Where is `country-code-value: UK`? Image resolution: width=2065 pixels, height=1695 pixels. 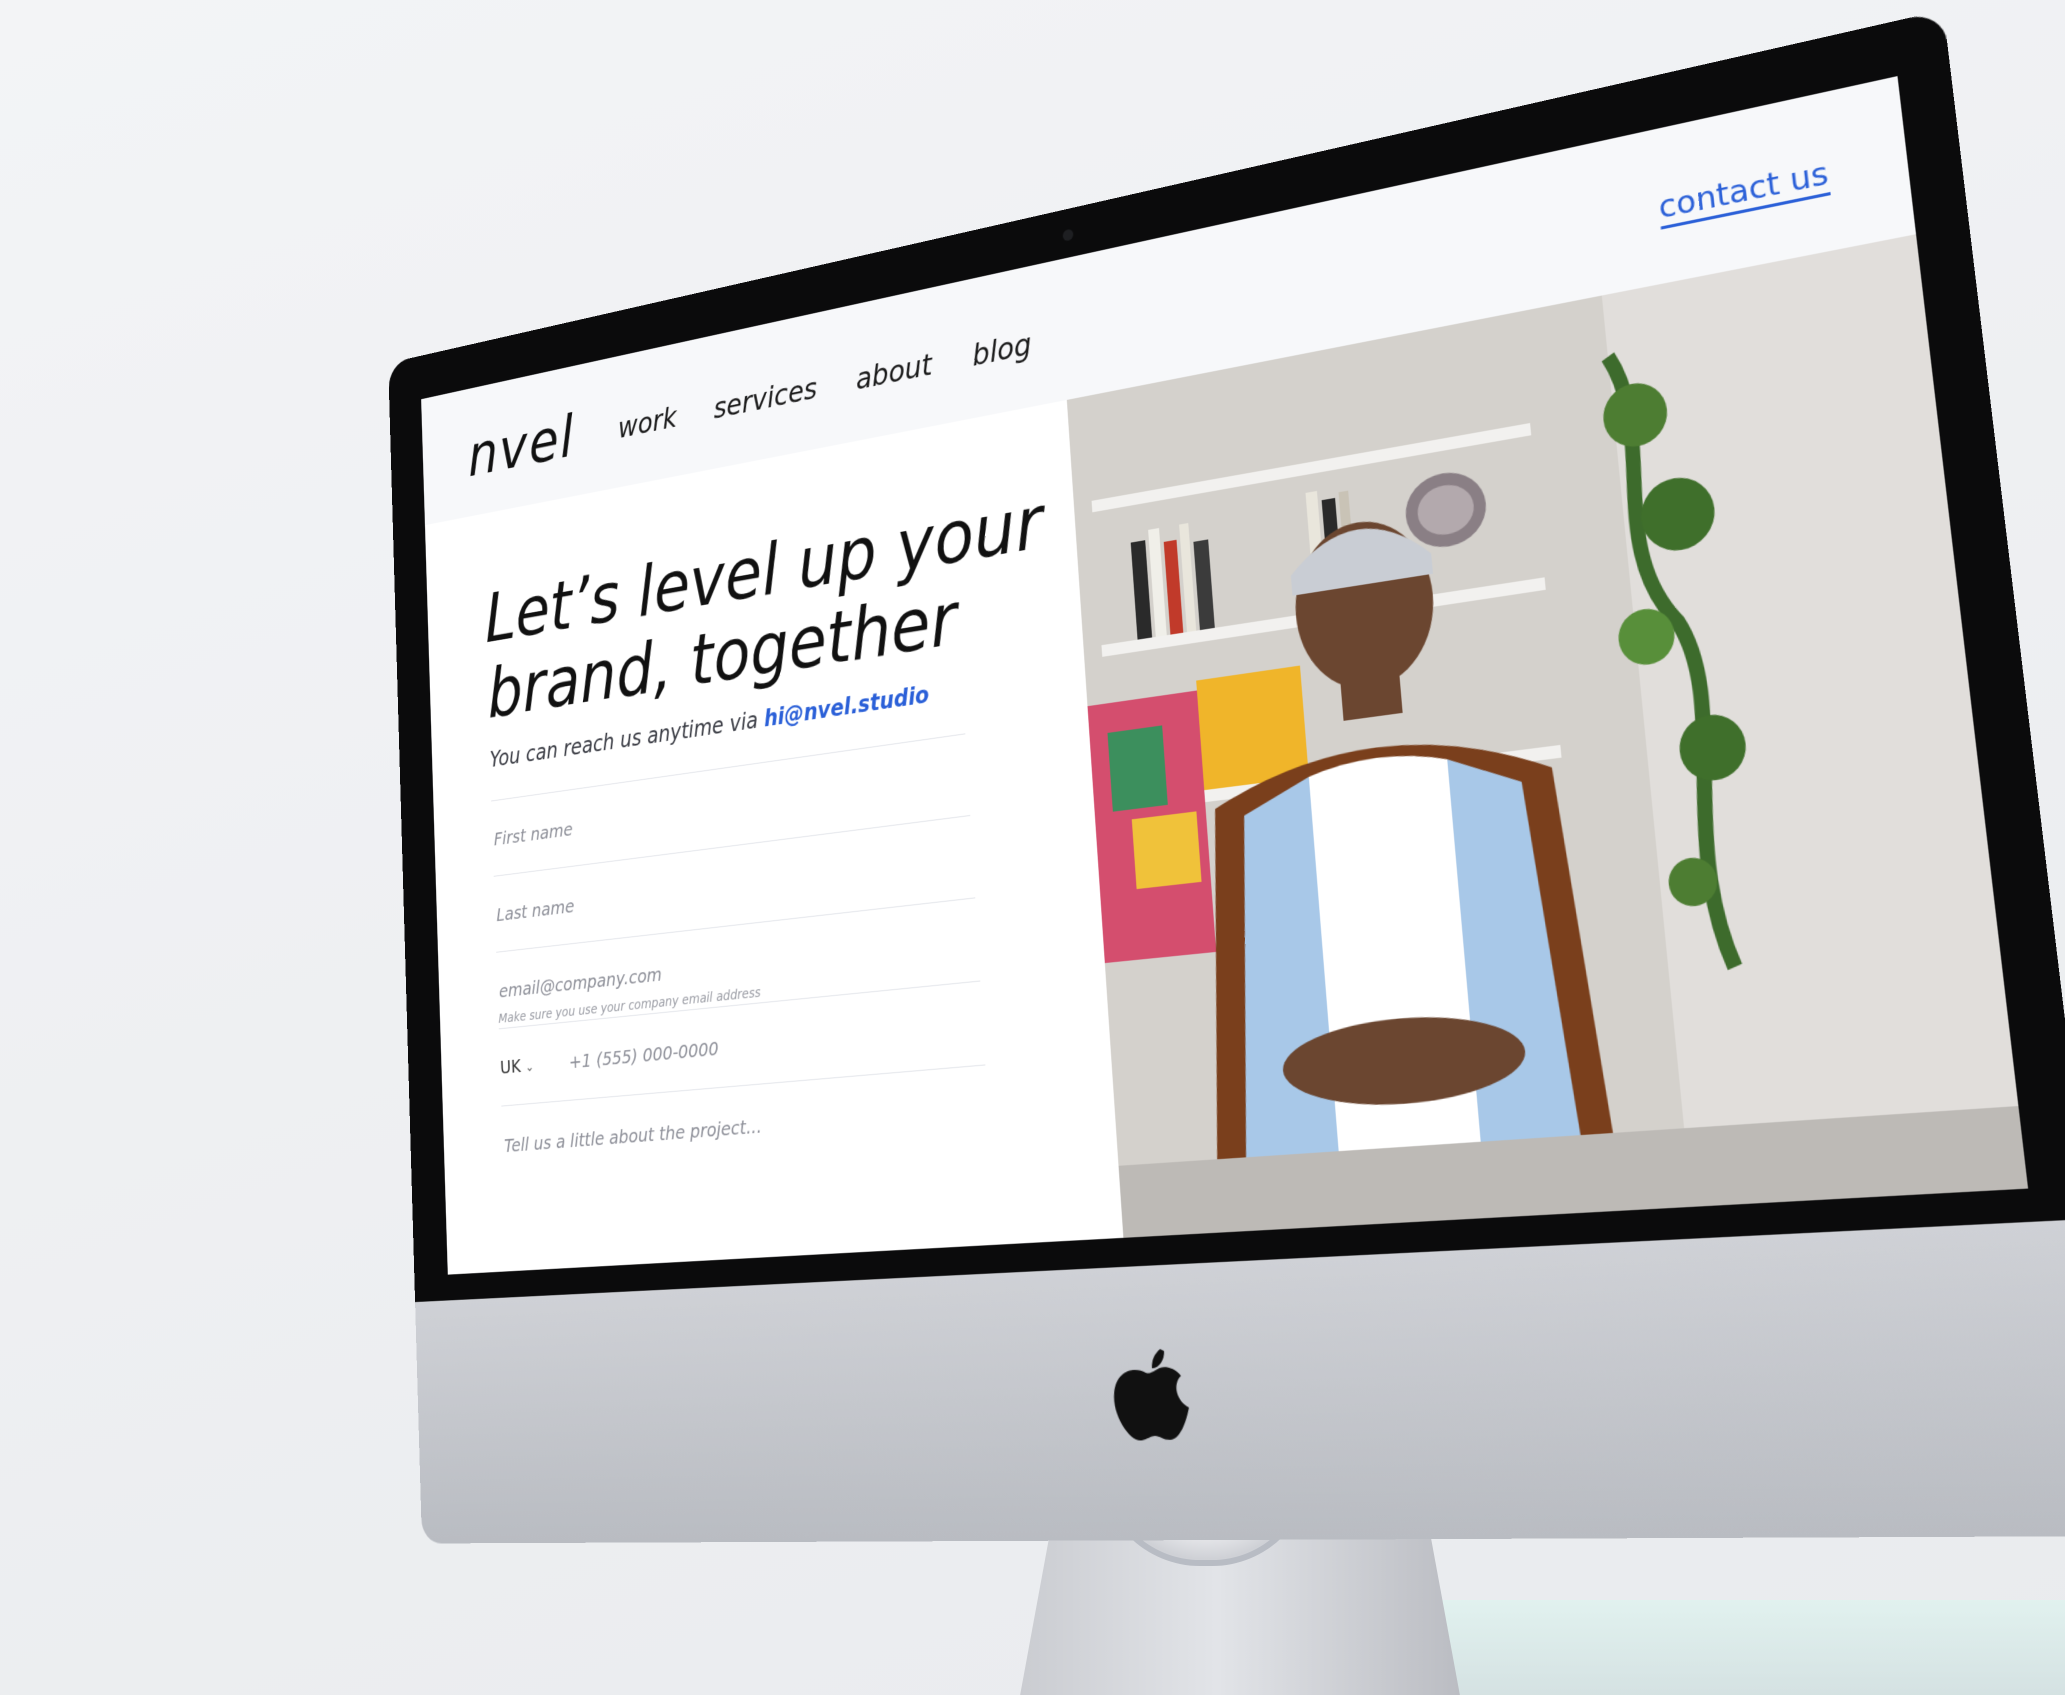
country-code-value: UK is located at coordinates (510, 1066).